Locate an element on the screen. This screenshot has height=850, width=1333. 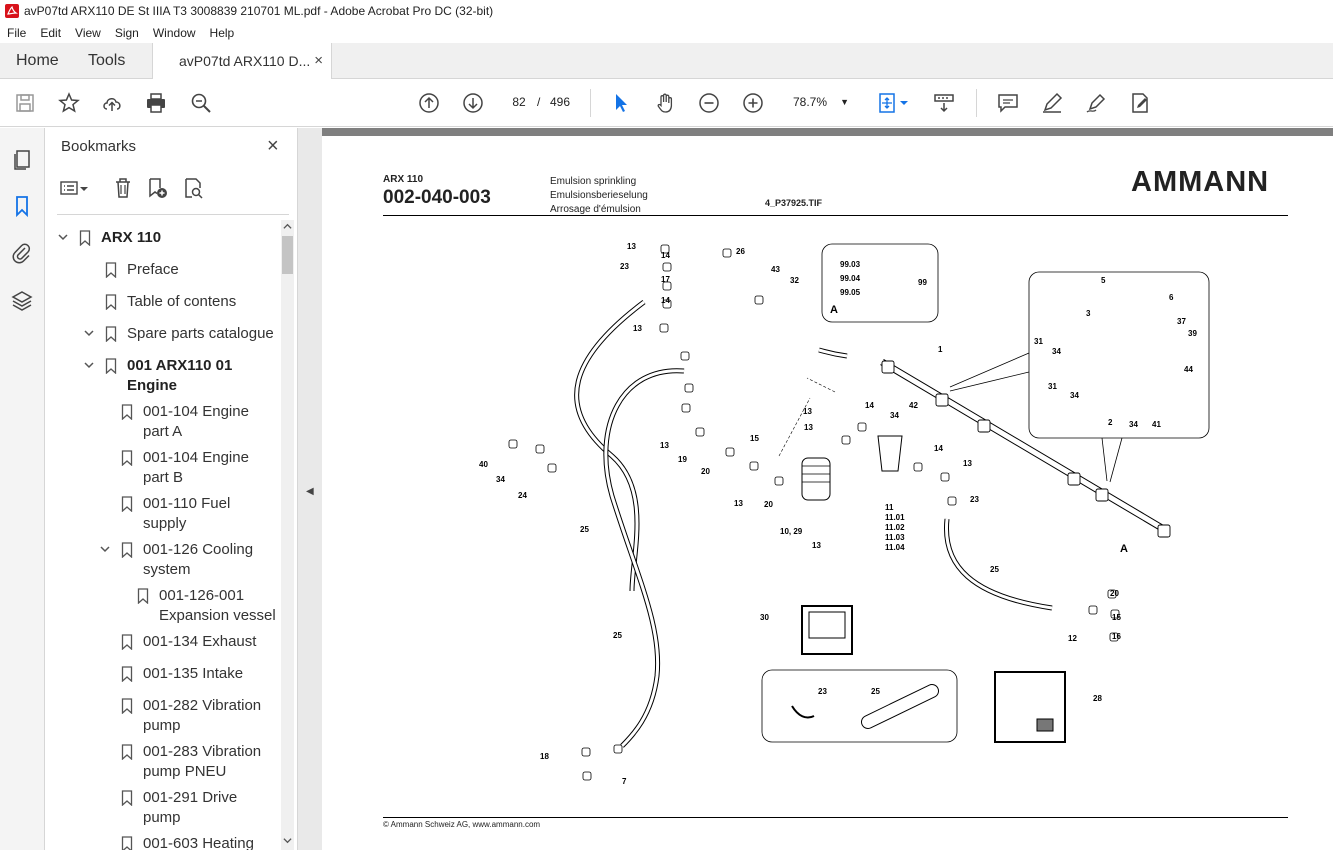
sign-pen-icon is located at coordinates (1096, 103).